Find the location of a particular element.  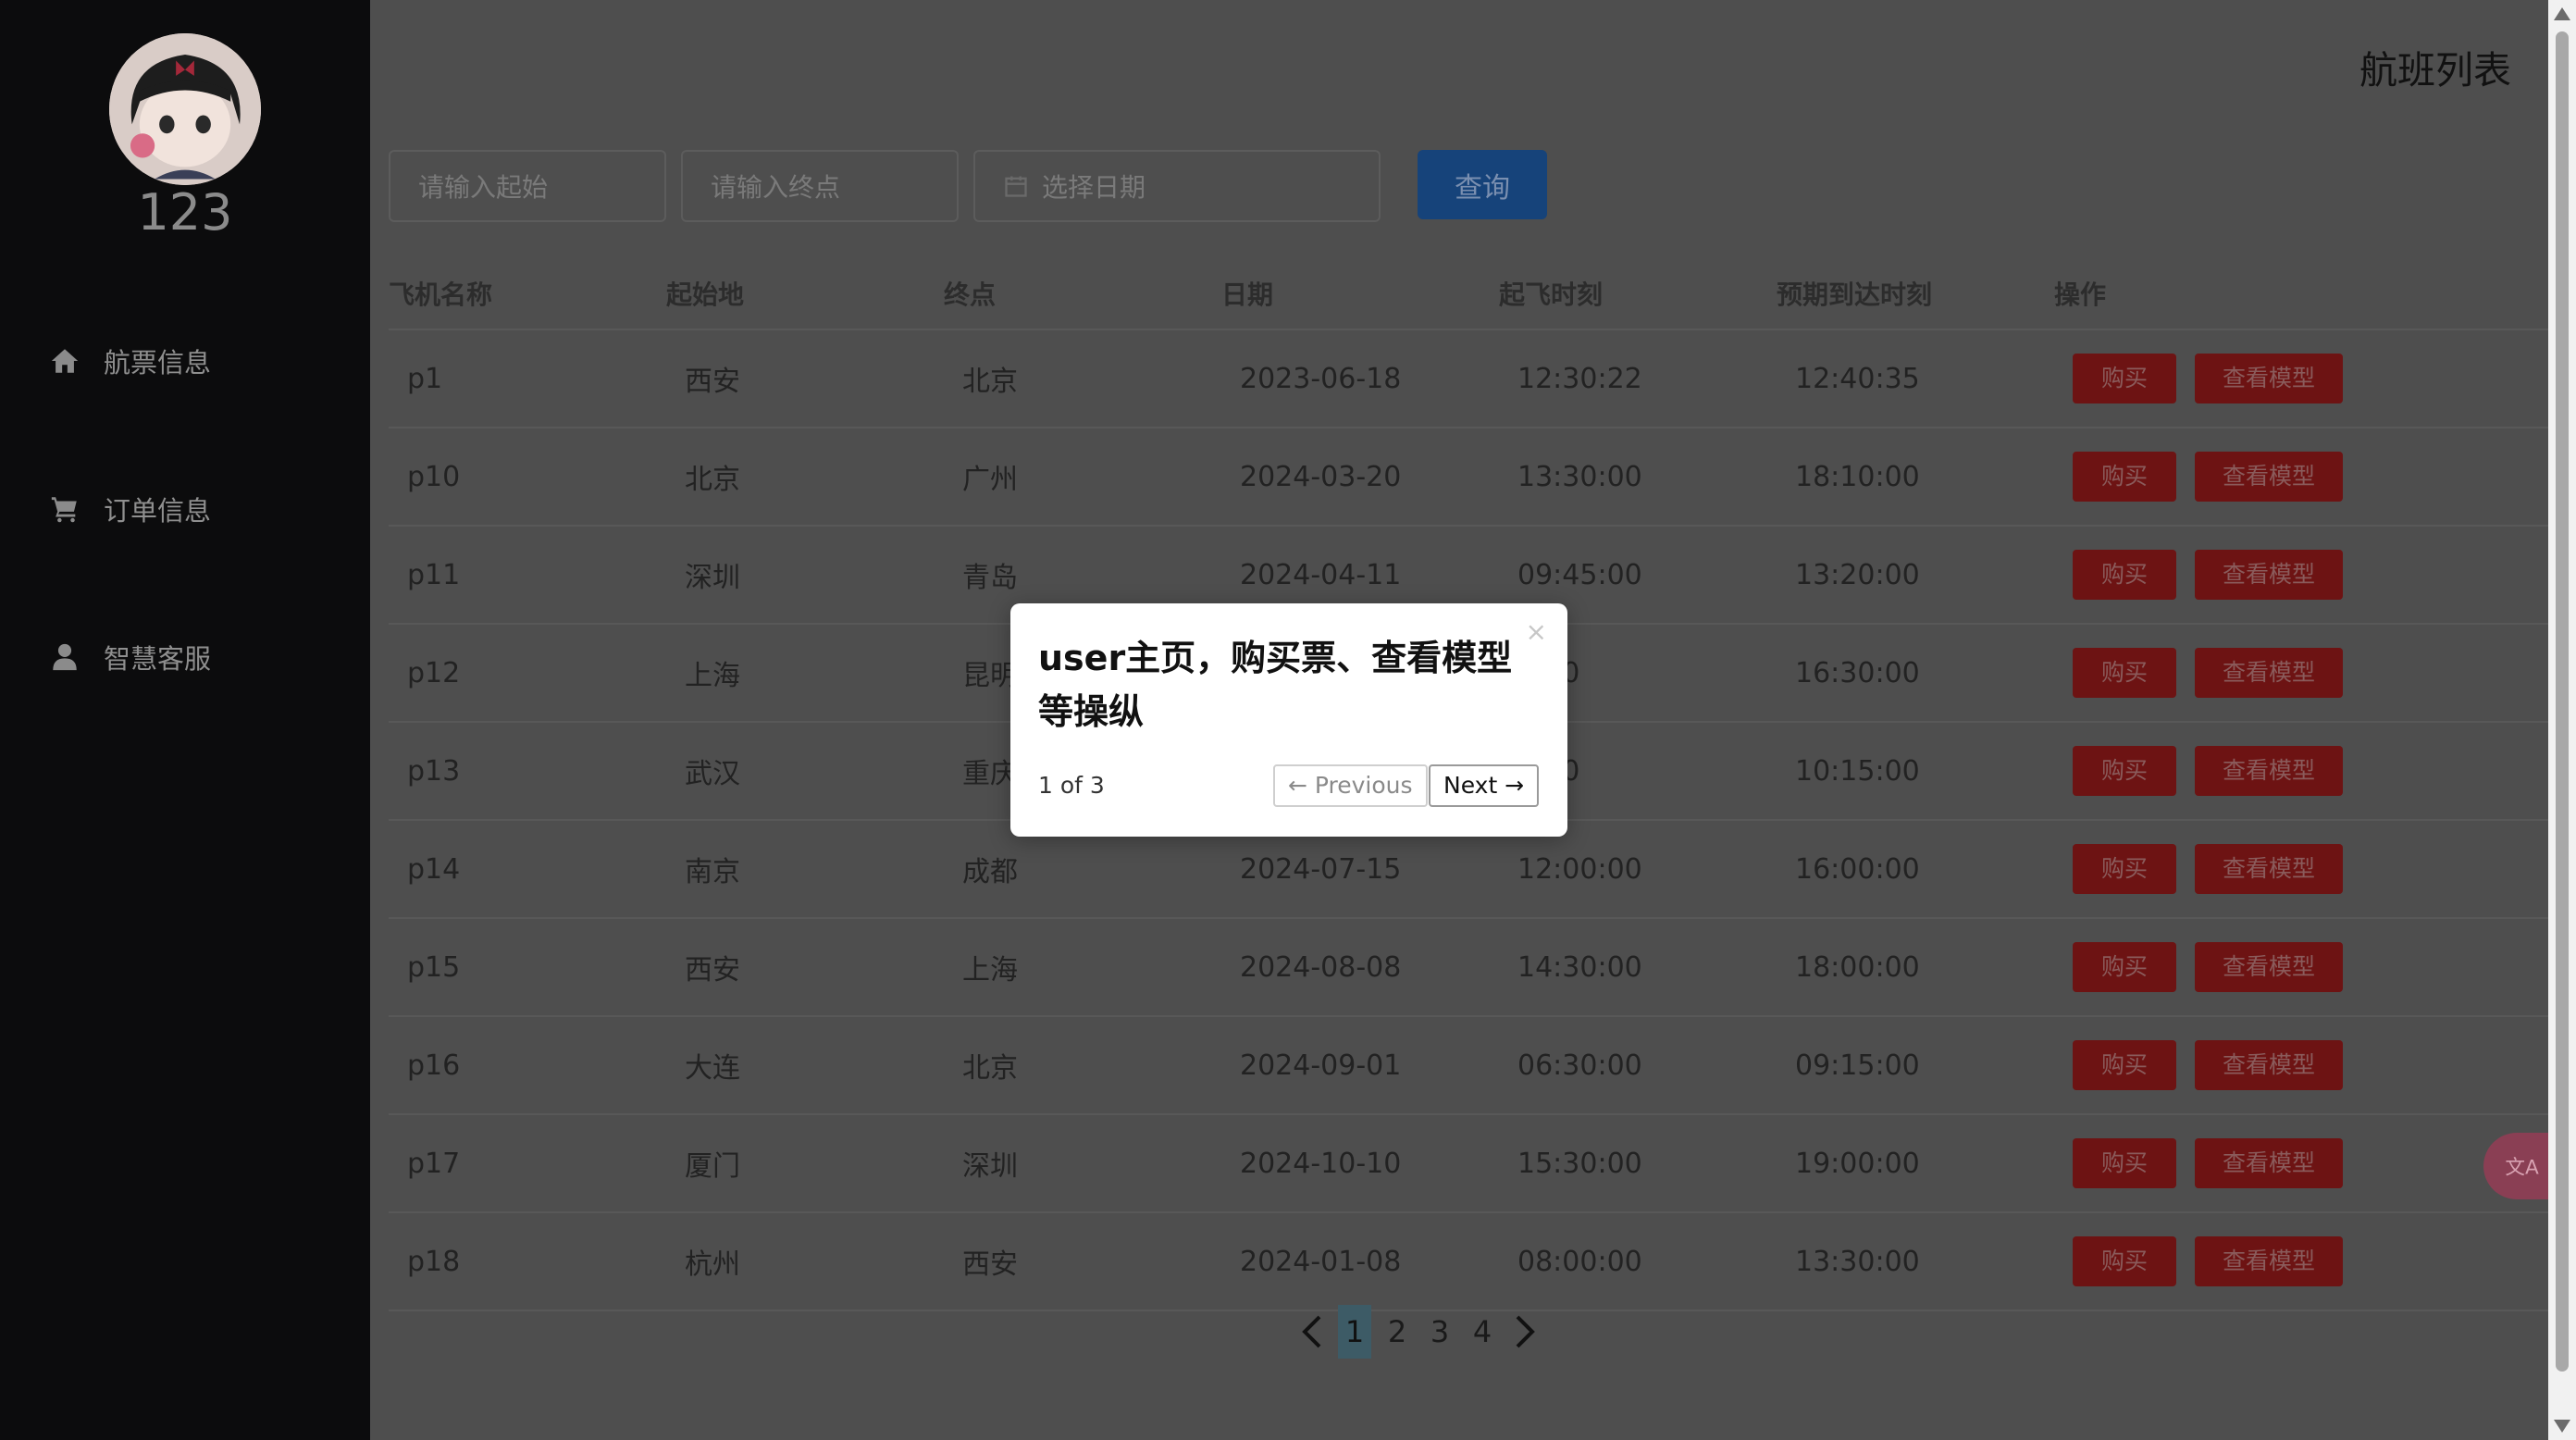

cell-date: 2024-09-01 is located at coordinates (1360, 1065).